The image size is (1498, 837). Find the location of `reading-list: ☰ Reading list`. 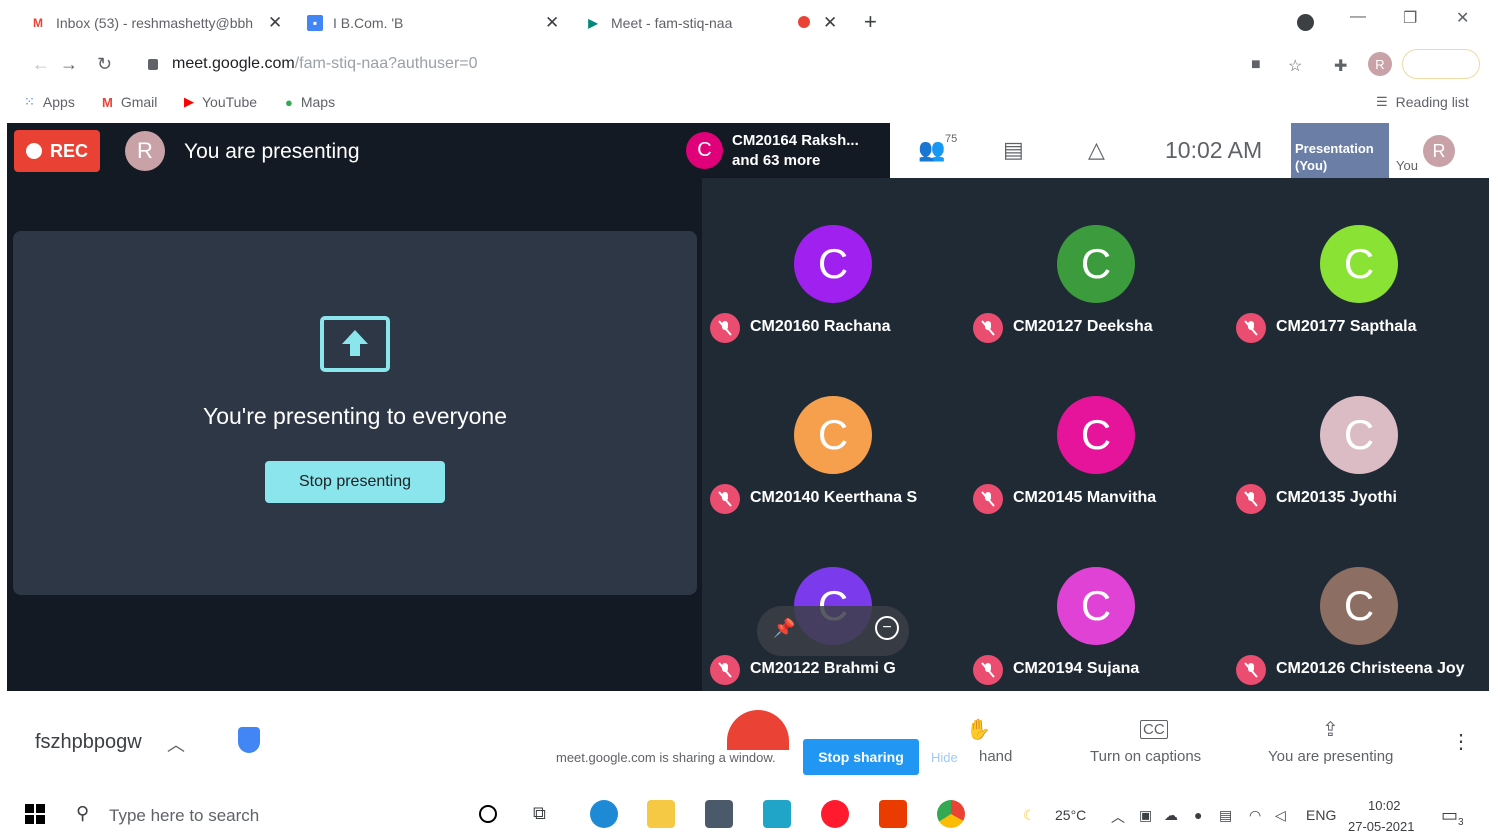

reading-list: ☰ Reading list is located at coordinates (1422, 102).